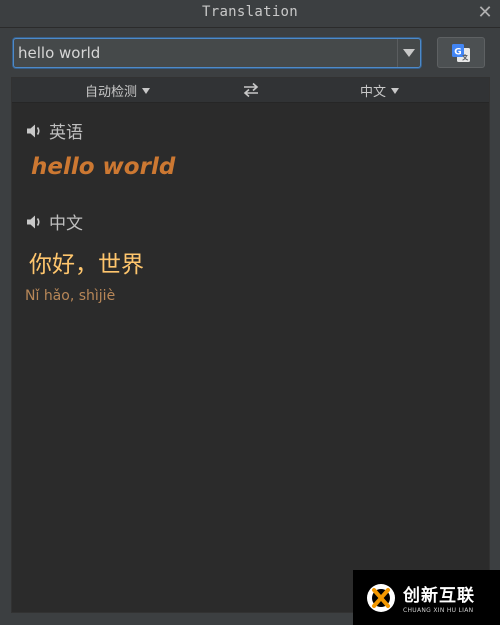 Image resolution: width=500 pixels, height=625 pixels. Describe the element at coordinates (103, 167) in the screenshot. I see `source-text: hello world` at that location.